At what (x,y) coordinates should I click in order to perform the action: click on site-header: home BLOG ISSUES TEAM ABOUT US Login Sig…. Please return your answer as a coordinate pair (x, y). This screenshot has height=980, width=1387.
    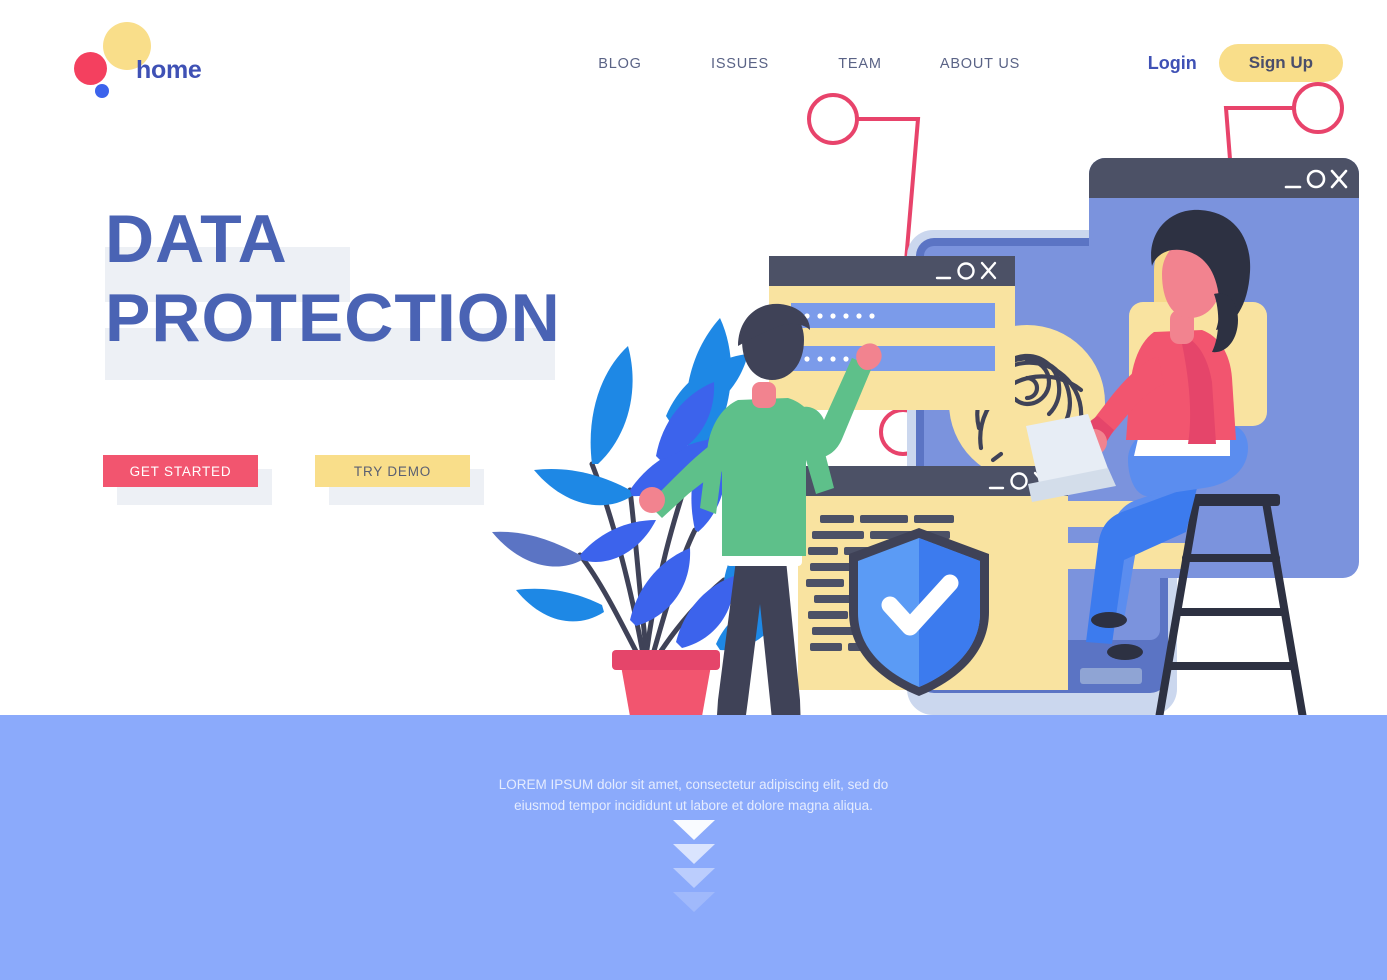
    Looking at the image, I should click on (693, 62).